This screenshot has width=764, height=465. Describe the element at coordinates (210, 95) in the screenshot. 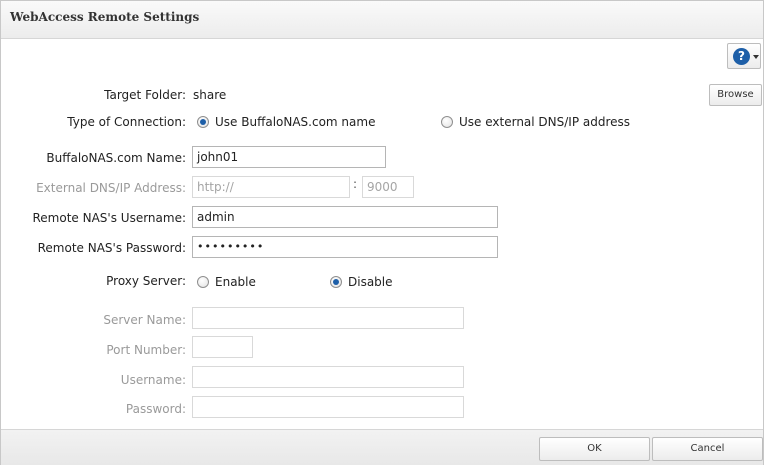

I see `target-folder-value: share` at that location.